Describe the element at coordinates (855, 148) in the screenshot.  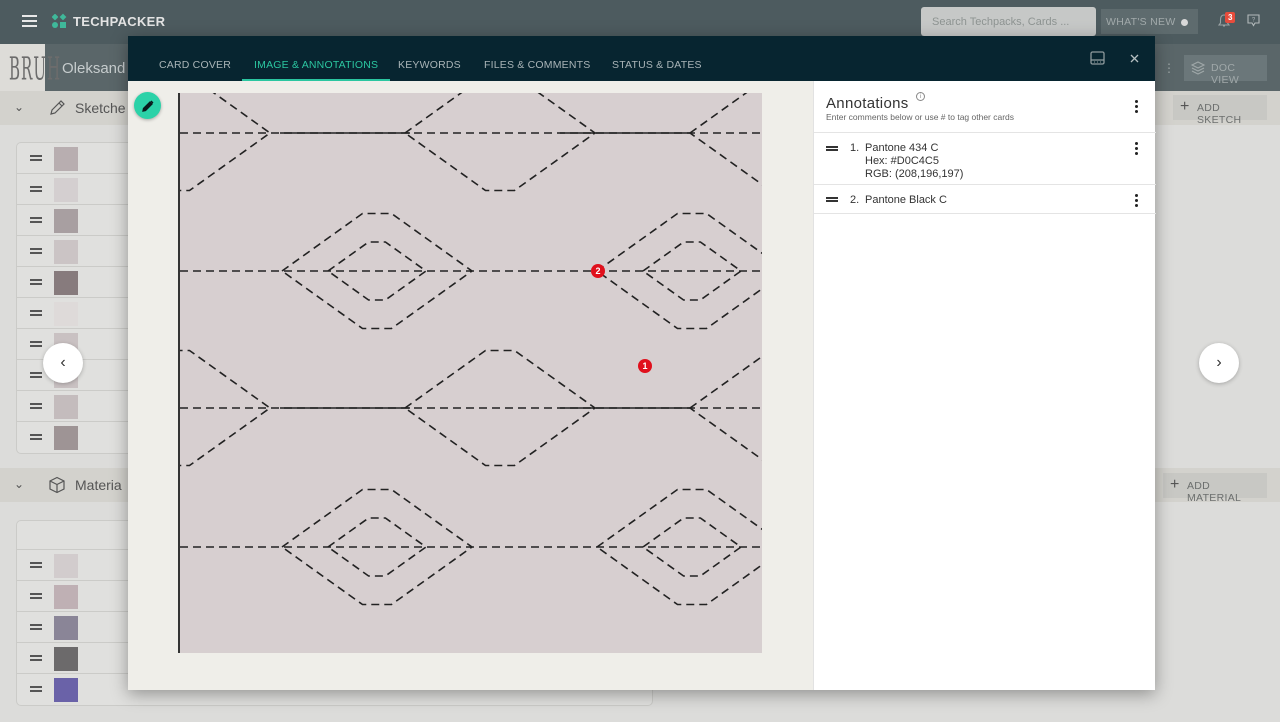
I see `annotation-number: 1.` at that location.